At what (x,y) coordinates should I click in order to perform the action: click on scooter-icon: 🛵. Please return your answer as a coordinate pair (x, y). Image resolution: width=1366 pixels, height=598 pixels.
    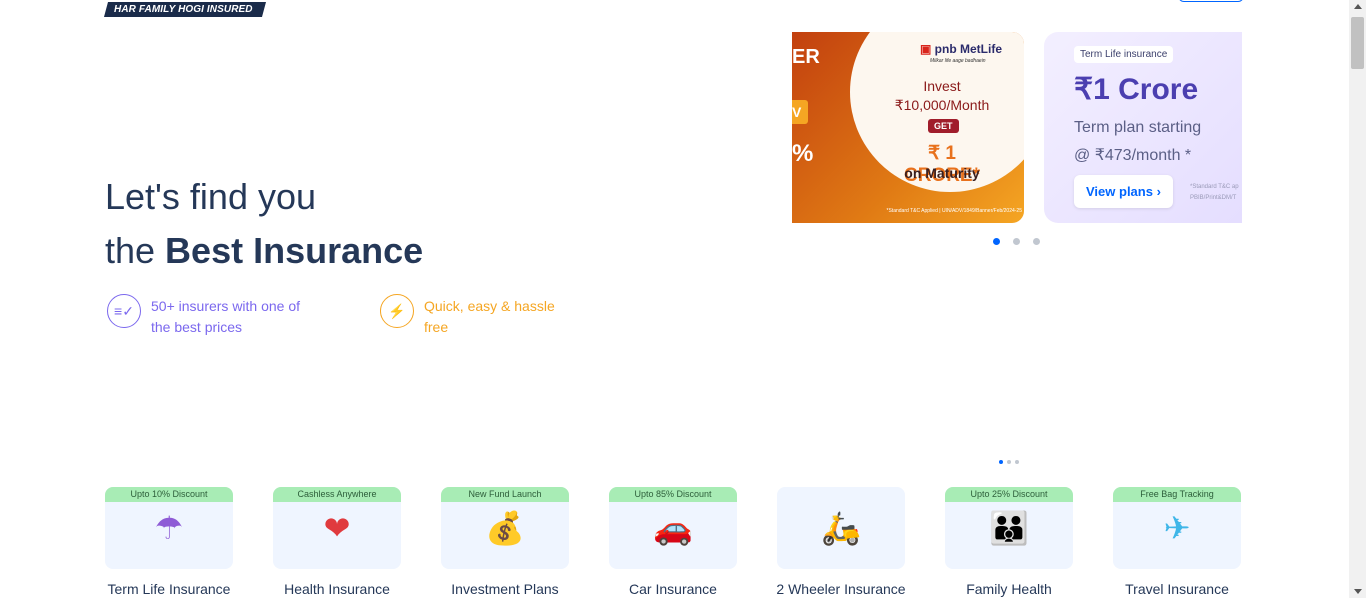
    Looking at the image, I should click on (841, 528).